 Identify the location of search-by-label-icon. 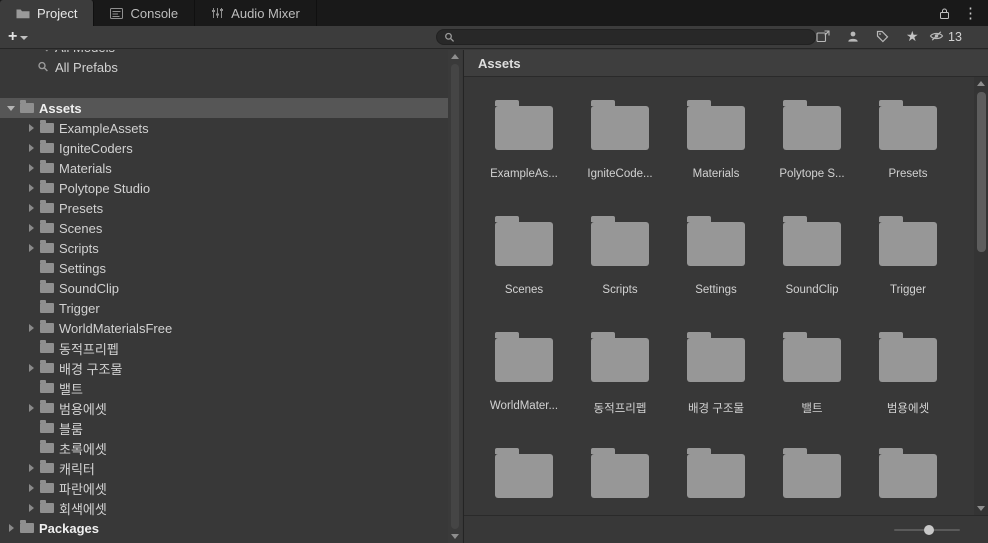
(882, 36).